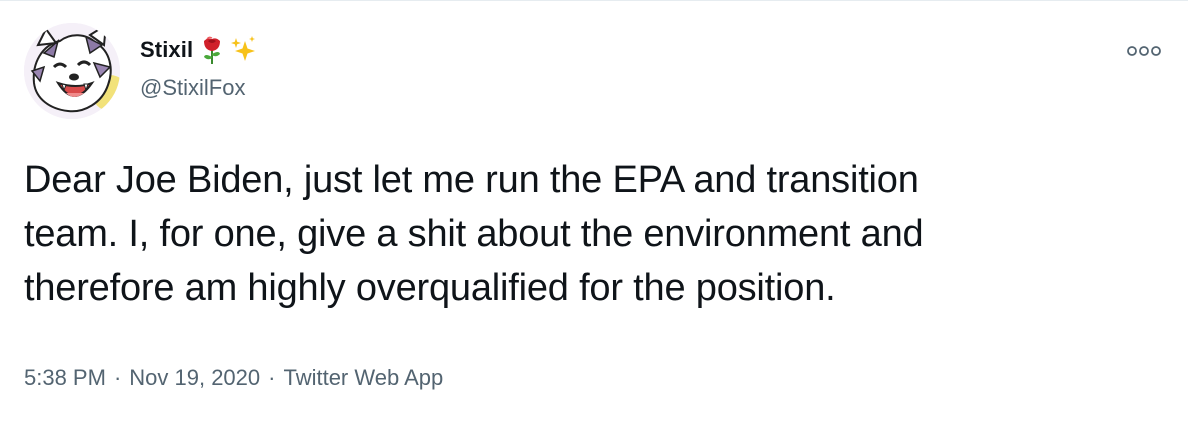 The image size is (1188, 428). What do you see at coordinates (198, 50) in the screenshot?
I see `author-name-row: Stixil` at bounding box center [198, 50].